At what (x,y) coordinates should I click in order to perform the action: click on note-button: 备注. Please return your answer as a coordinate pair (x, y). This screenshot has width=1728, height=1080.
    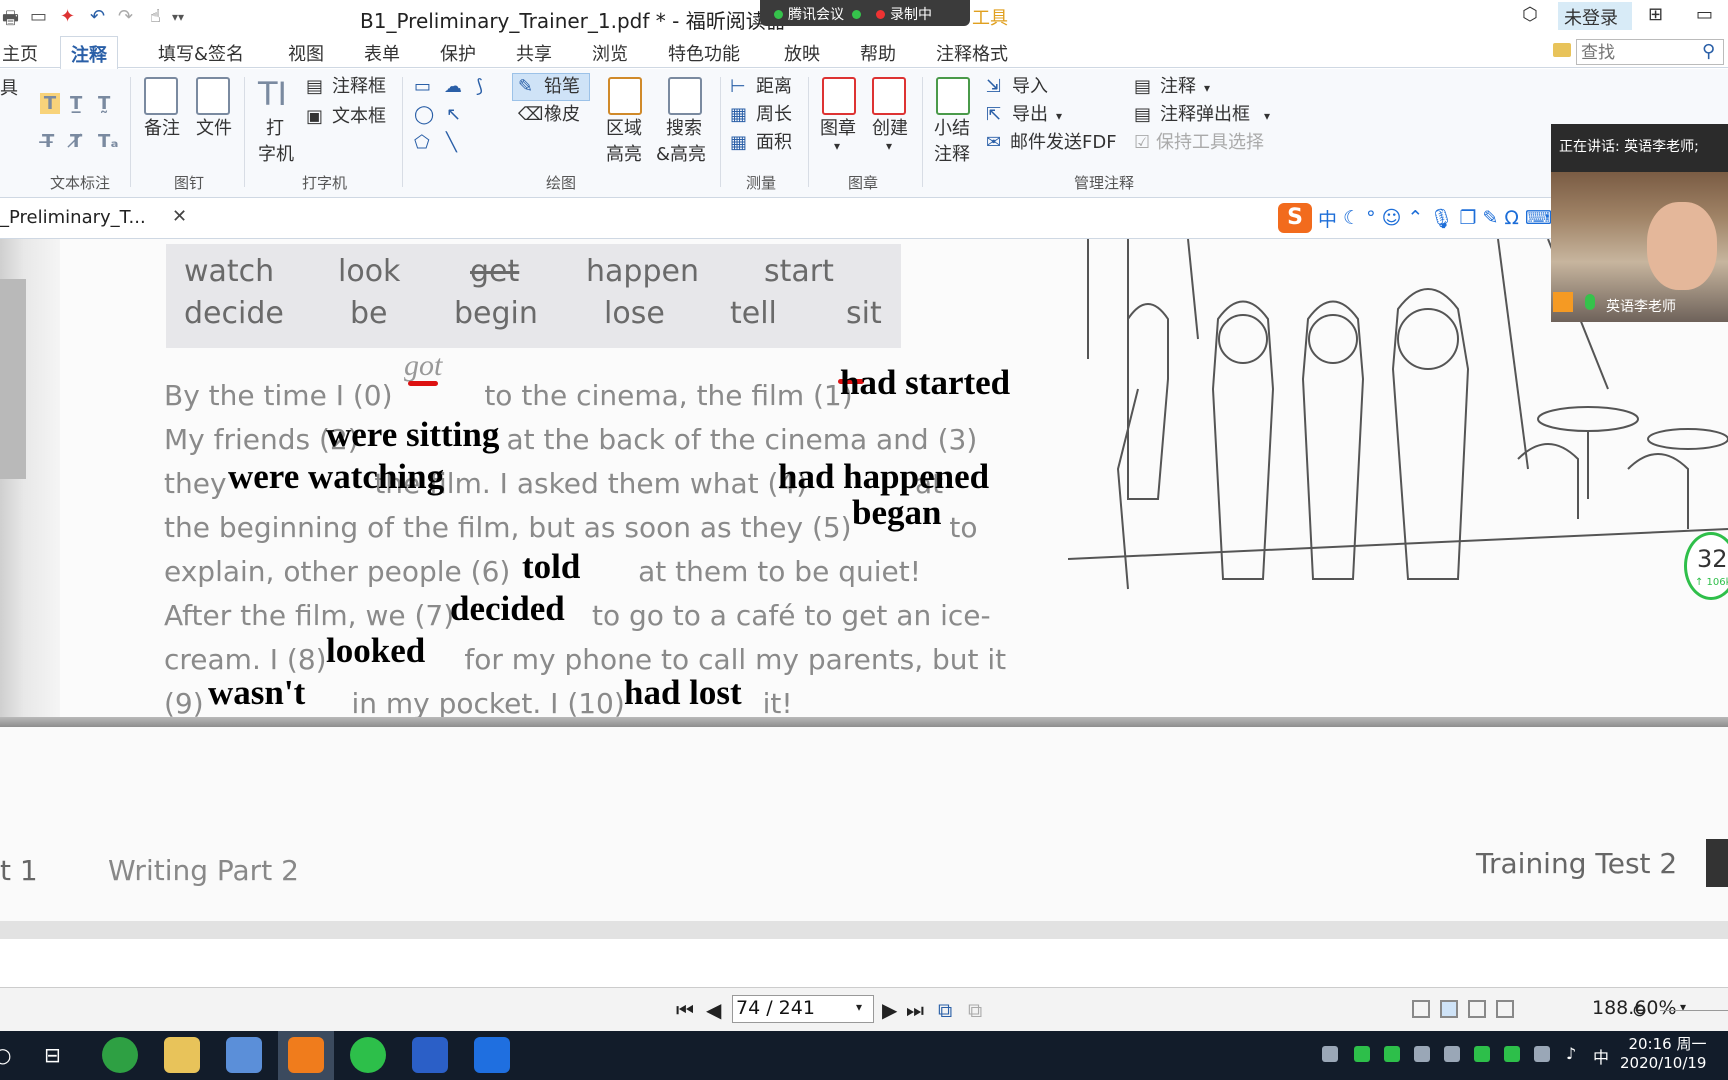
    Looking at the image, I should click on (162, 128).